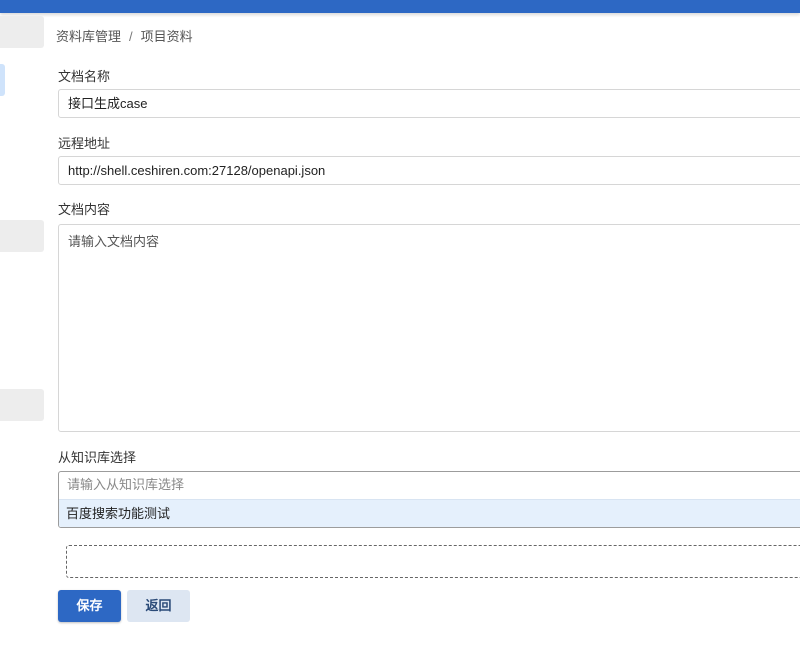  Describe the element at coordinates (84, 209) in the screenshot. I see `doc-content-label: 文档内容` at that location.